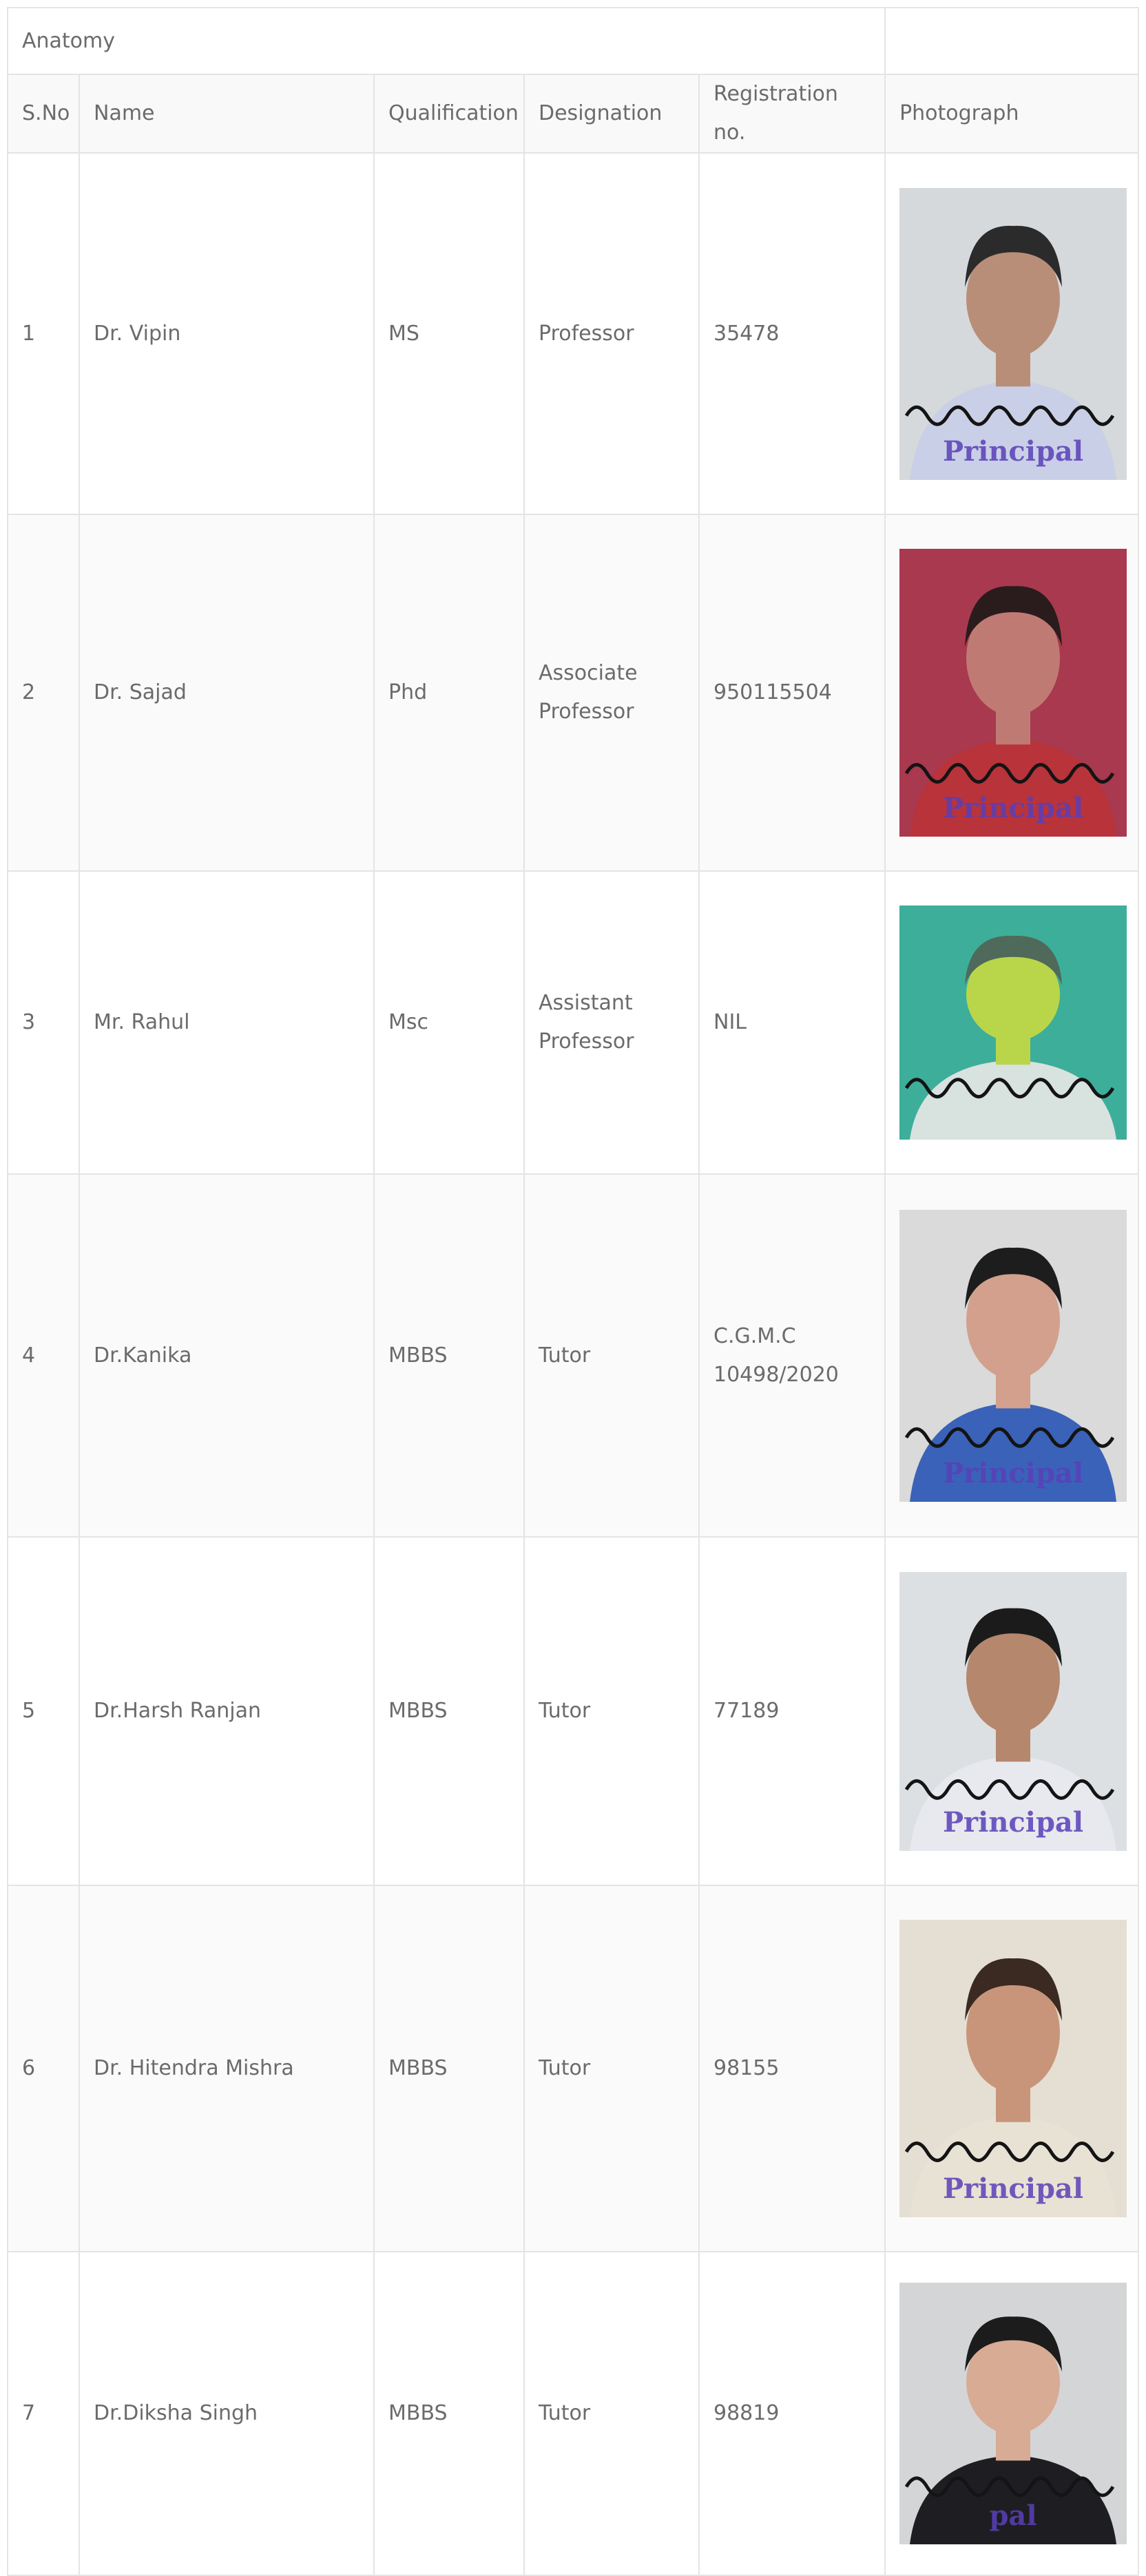  Describe the element at coordinates (792, 1711) in the screenshot. I see `cell-registration: 77189` at that location.